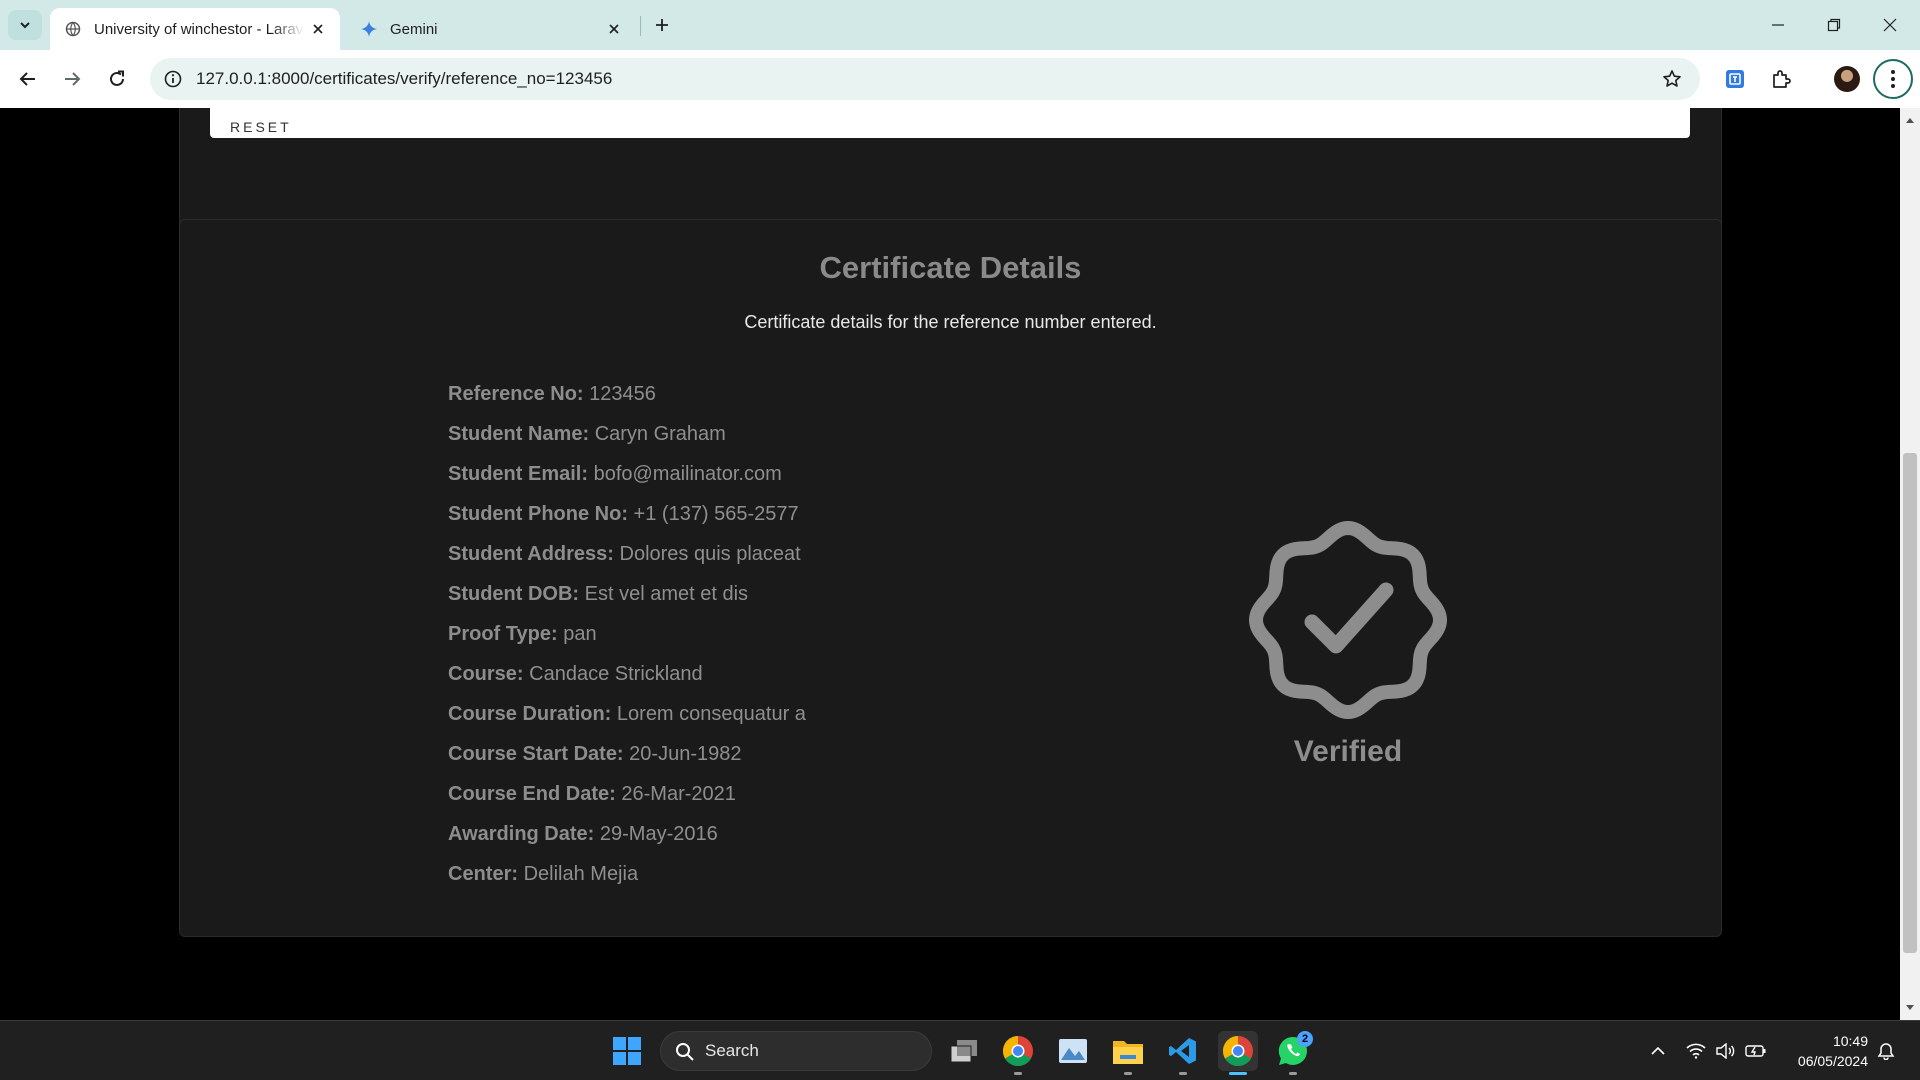 The width and height of the screenshot is (1920, 1080). What do you see at coordinates (960, 25) in the screenshot?
I see `browser-tab-bar: University of winchestor - Larav Gemini` at bounding box center [960, 25].